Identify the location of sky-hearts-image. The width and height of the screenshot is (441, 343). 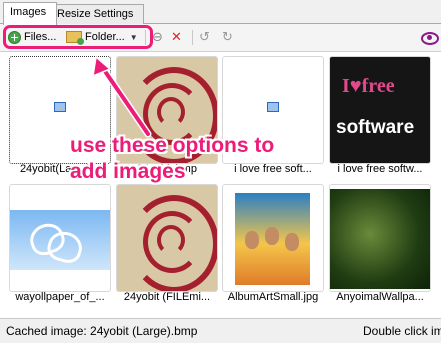
(60, 240).